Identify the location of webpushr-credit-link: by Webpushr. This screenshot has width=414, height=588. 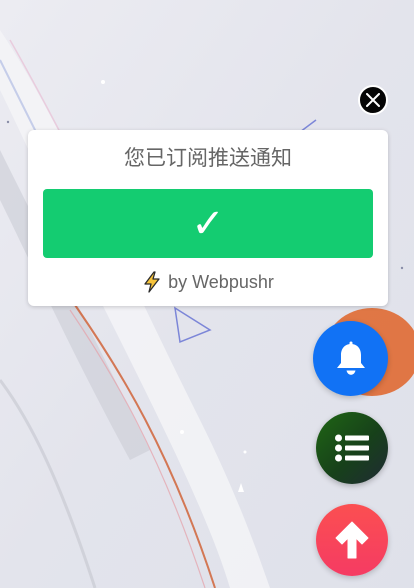
(208, 282).